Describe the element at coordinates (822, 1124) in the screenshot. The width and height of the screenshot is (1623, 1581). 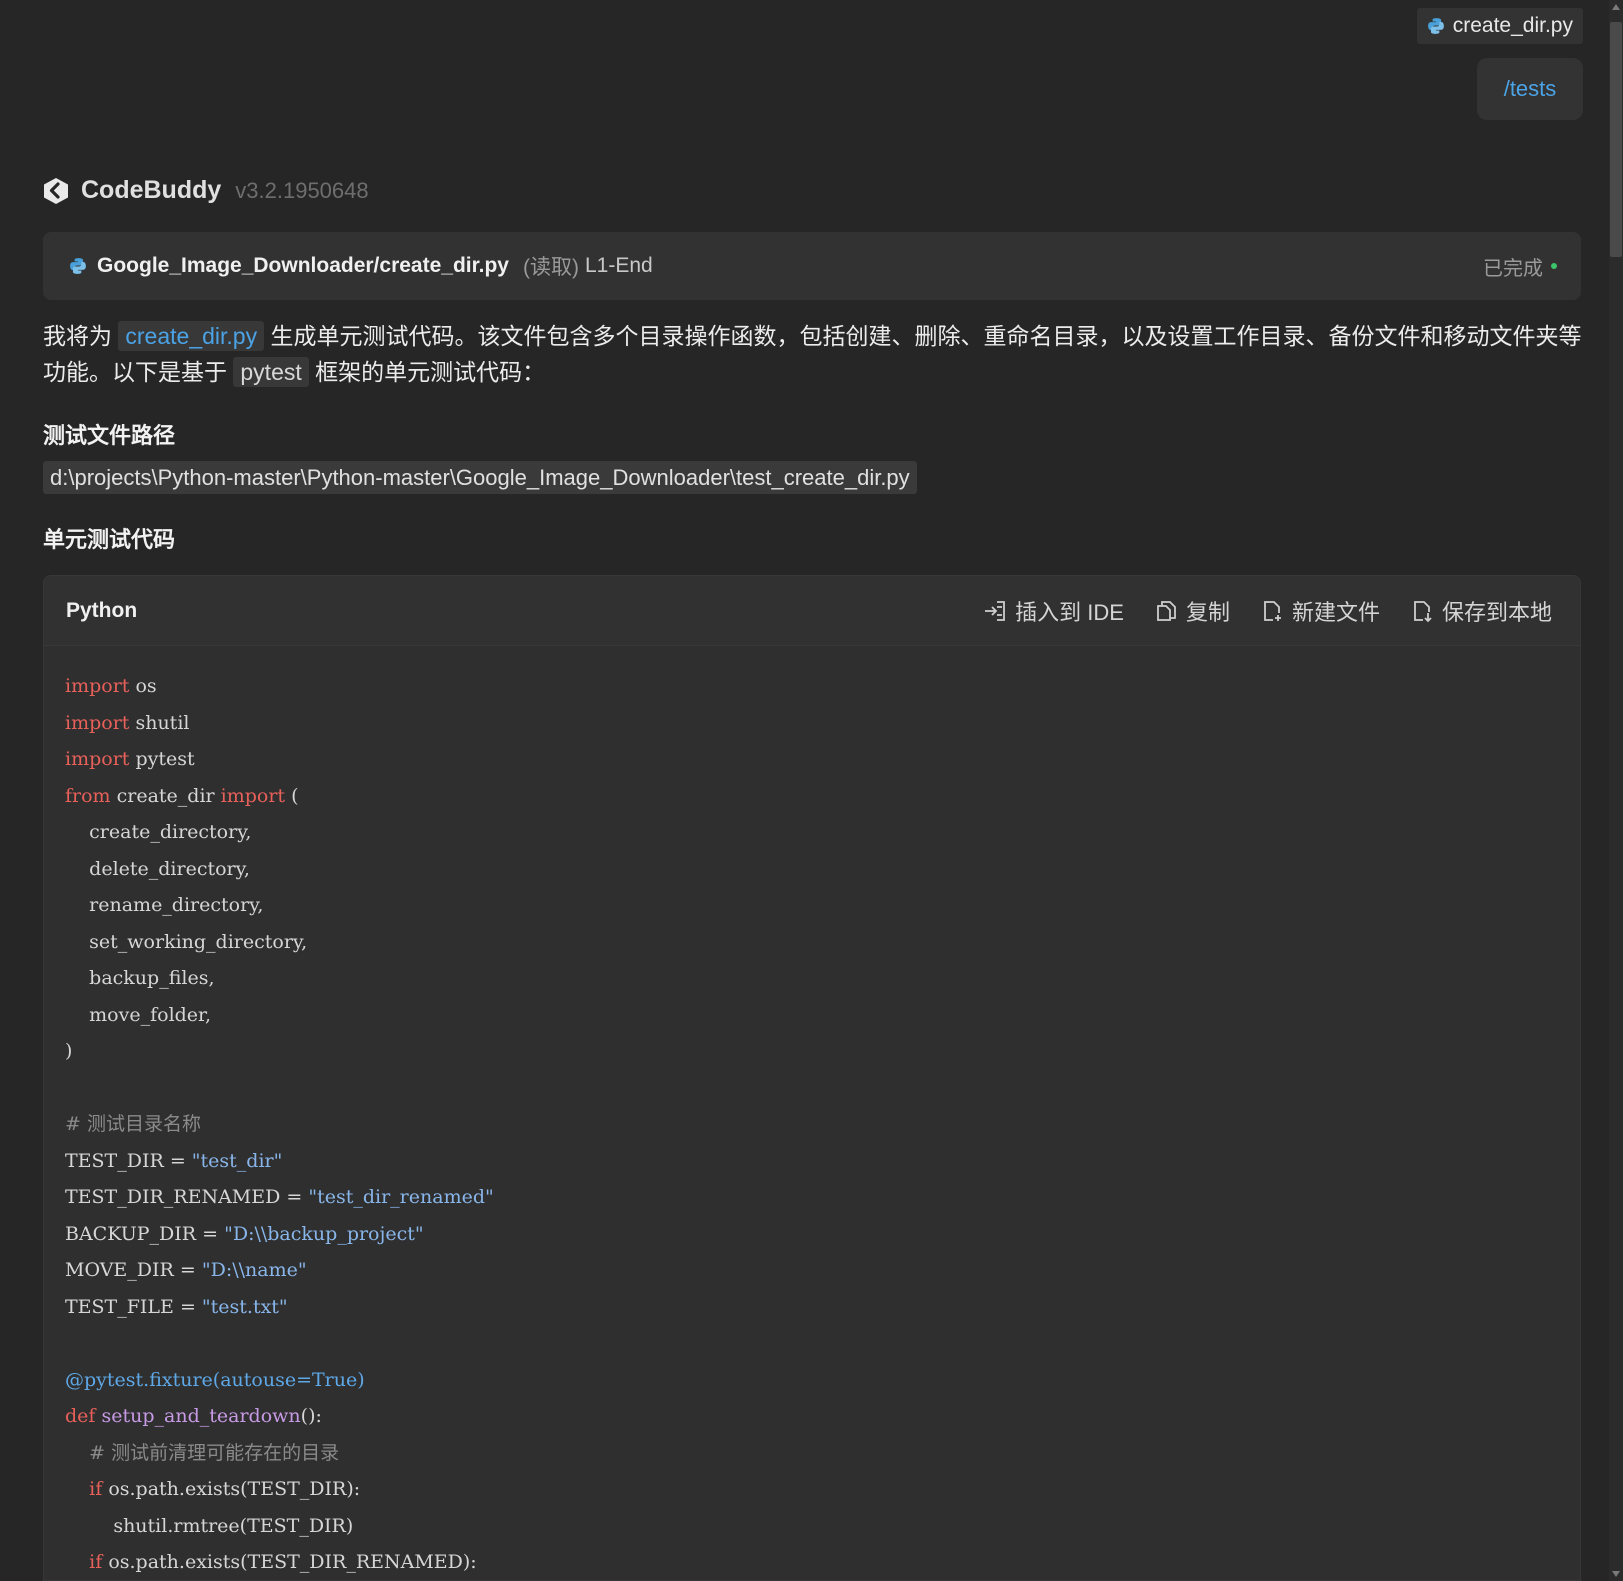
I see `code-line: # 测试目录名称` at that location.